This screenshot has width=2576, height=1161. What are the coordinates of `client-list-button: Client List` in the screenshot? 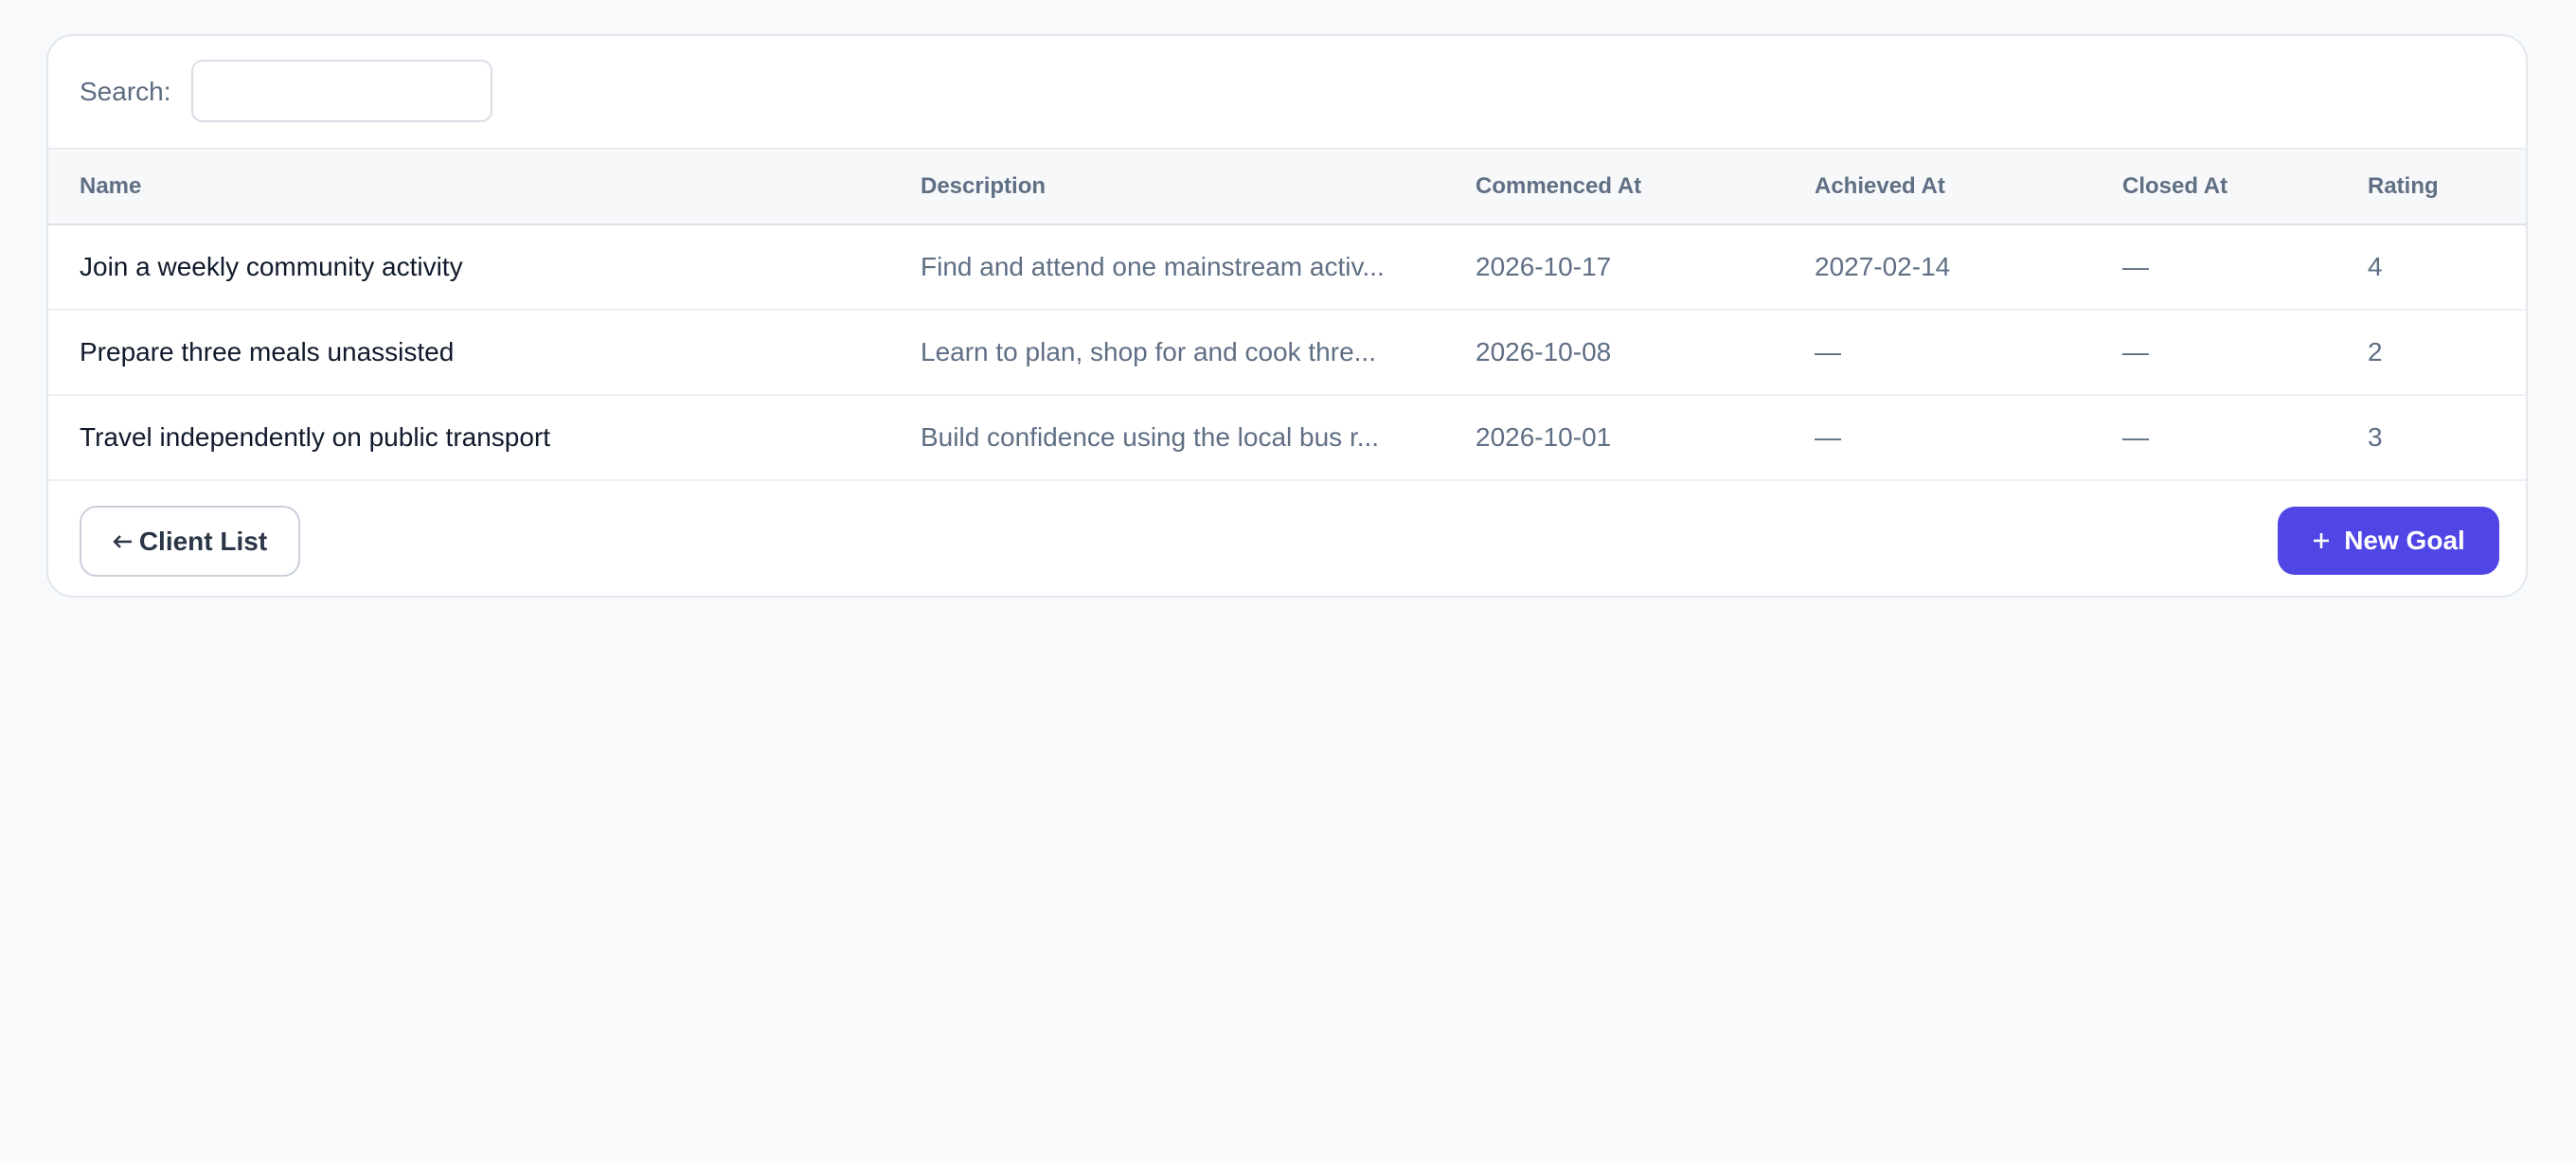 It's located at (190, 542).